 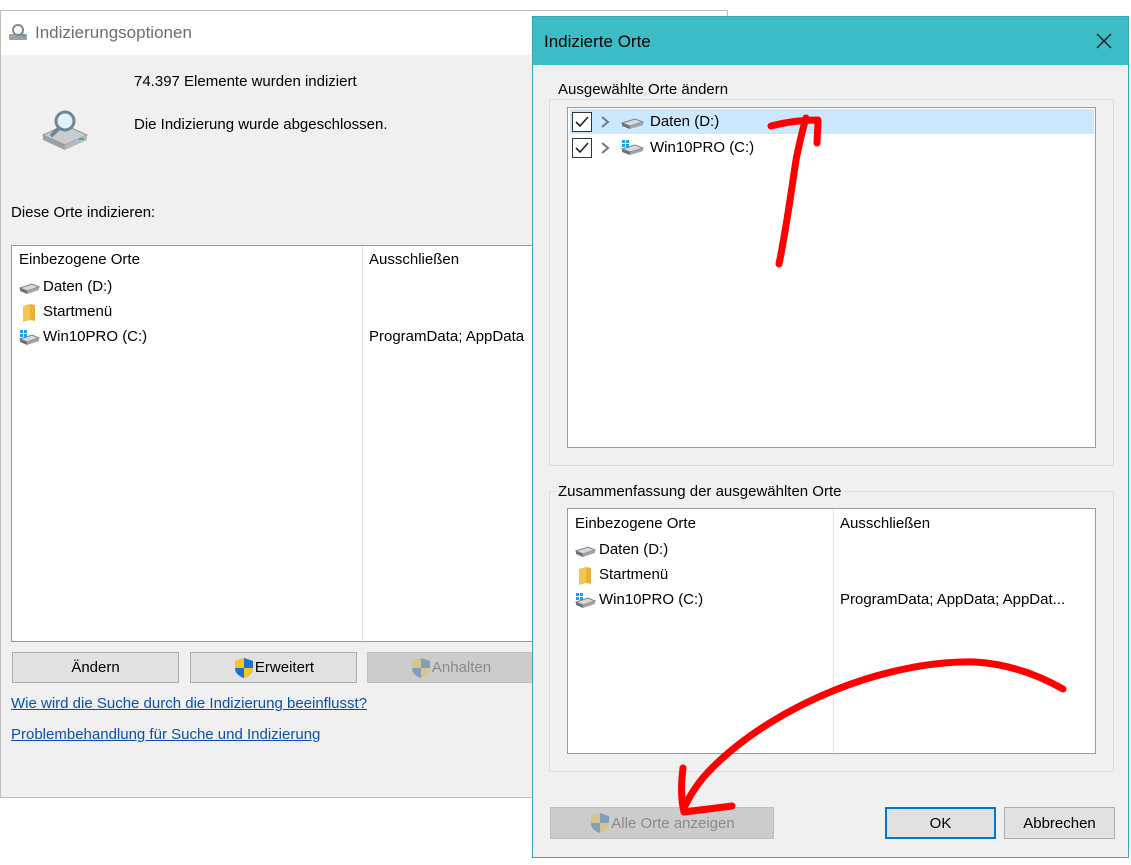 What do you see at coordinates (113, 32) in the screenshot?
I see `window-title: Indizierungsoptionen` at bounding box center [113, 32].